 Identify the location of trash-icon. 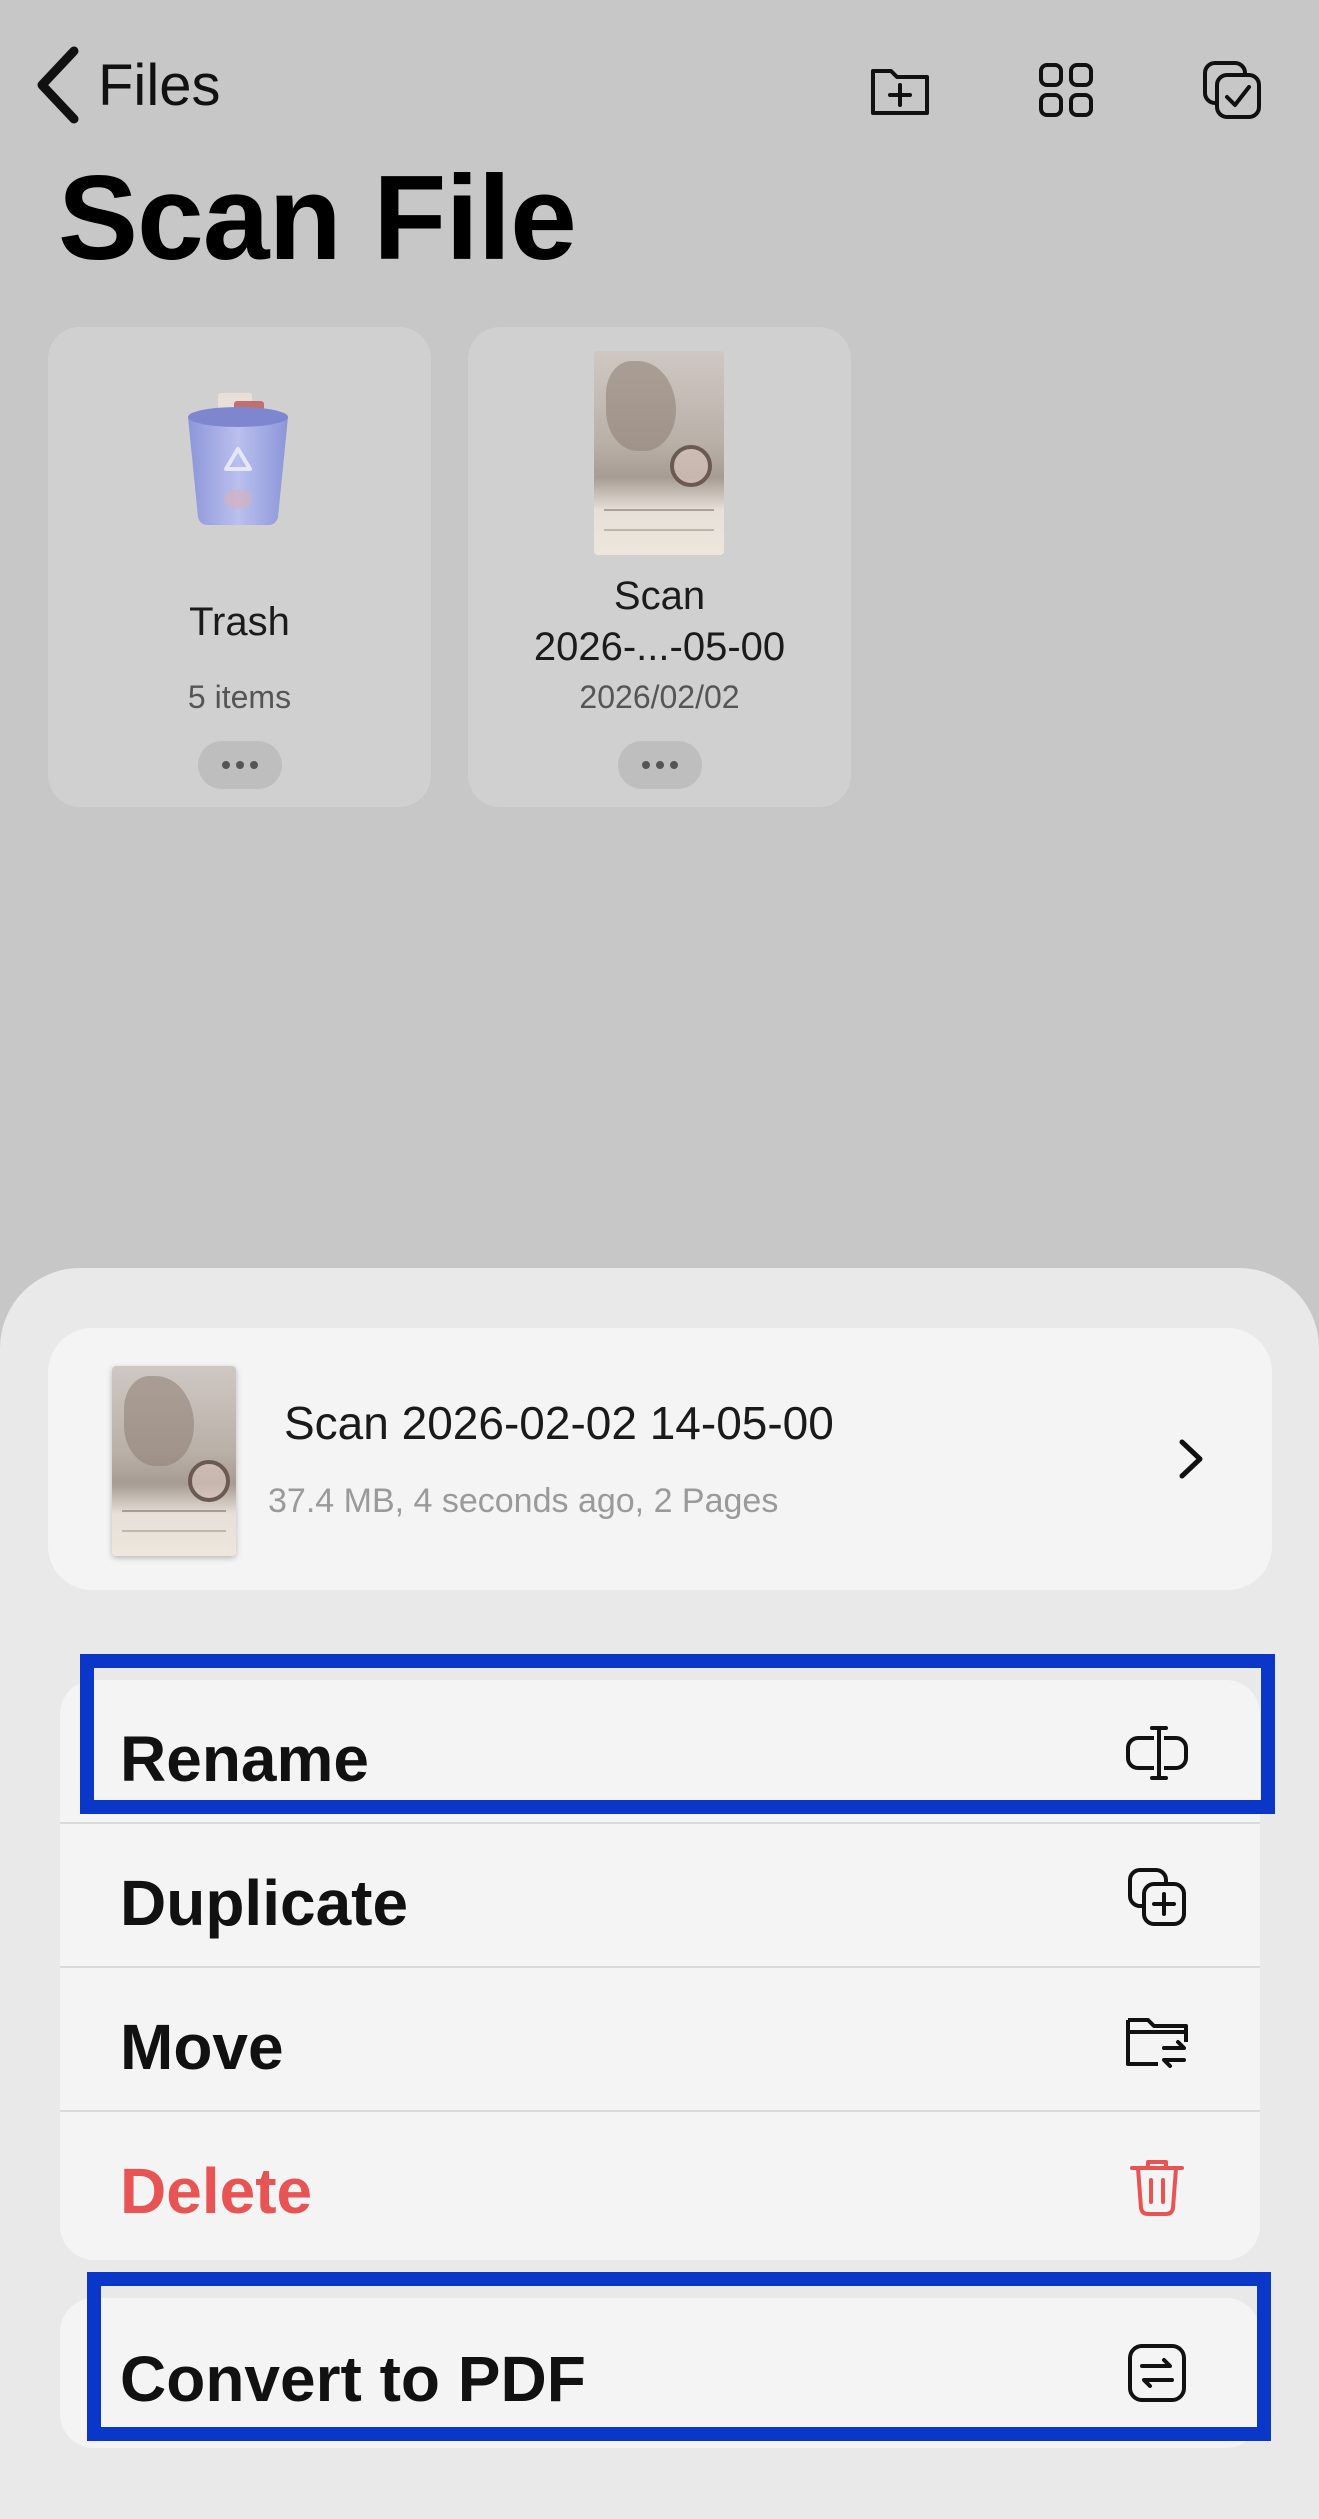
(238, 459).